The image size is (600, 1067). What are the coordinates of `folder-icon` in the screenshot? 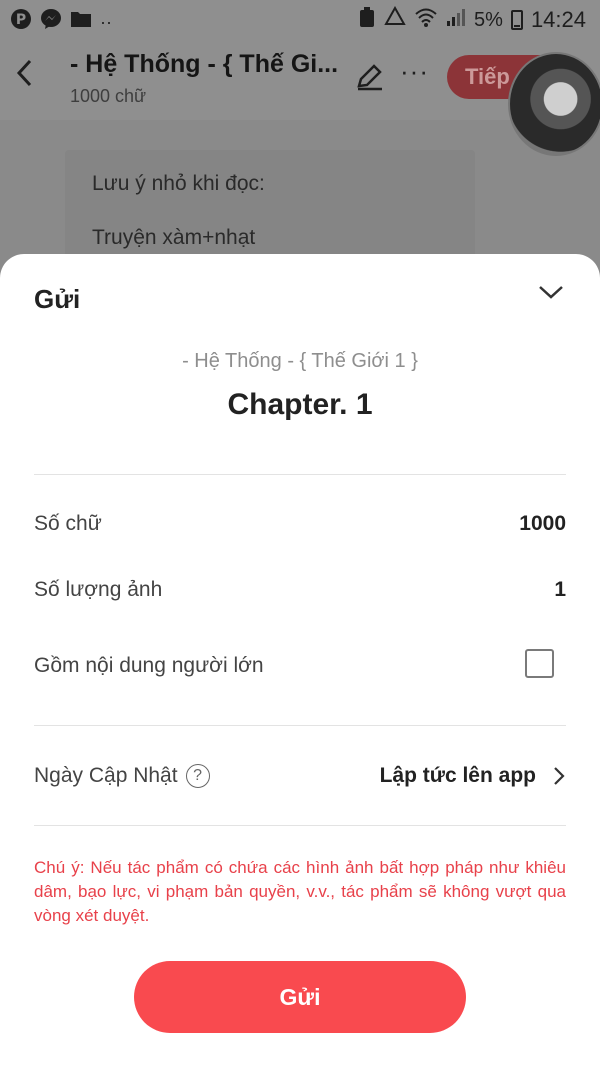 It's located at (81, 22).